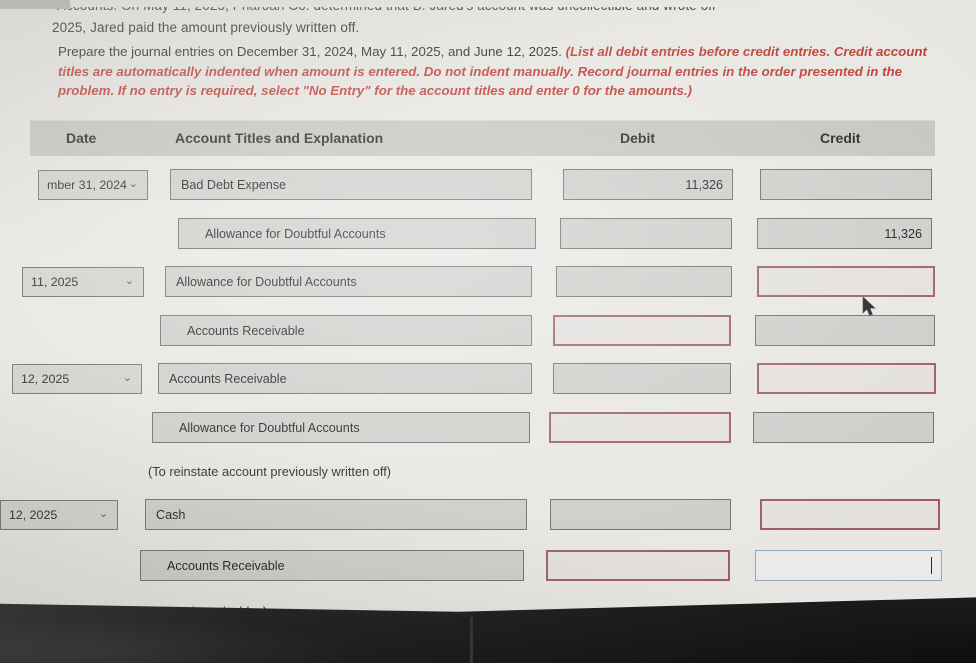 This screenshot has width=976, height=663. What do you see at coordinates (77, 379) in the screenshot?
I see `date-select-4: 12, 2025 ⌄` at bounding box center [77, 379].